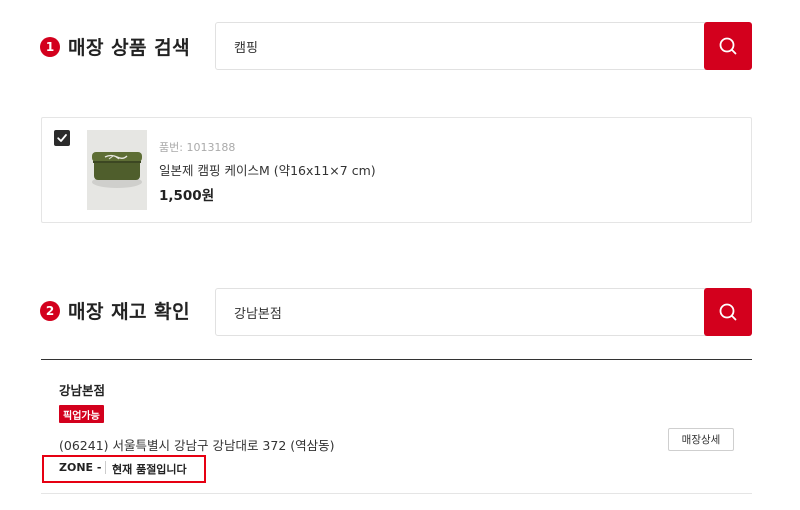 The image size is (800, 510). I want to click on section-title-product-search: 1 매장 상품 검색, so click(115, 46).